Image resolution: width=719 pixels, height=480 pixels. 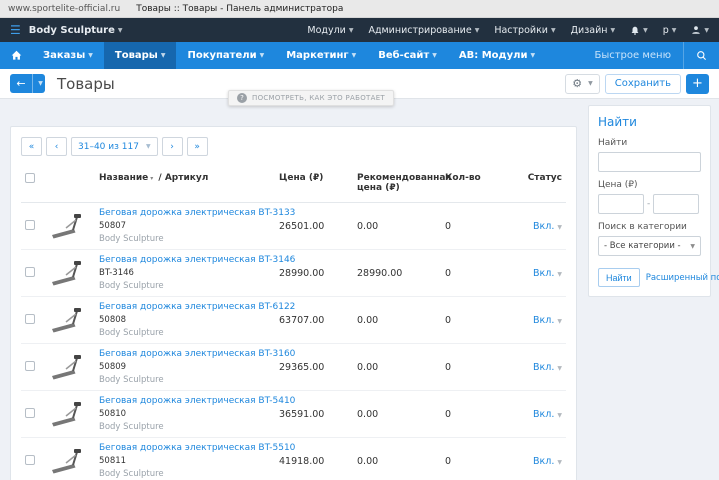 I want to click on price-min-input, so click(x=621, y=204).